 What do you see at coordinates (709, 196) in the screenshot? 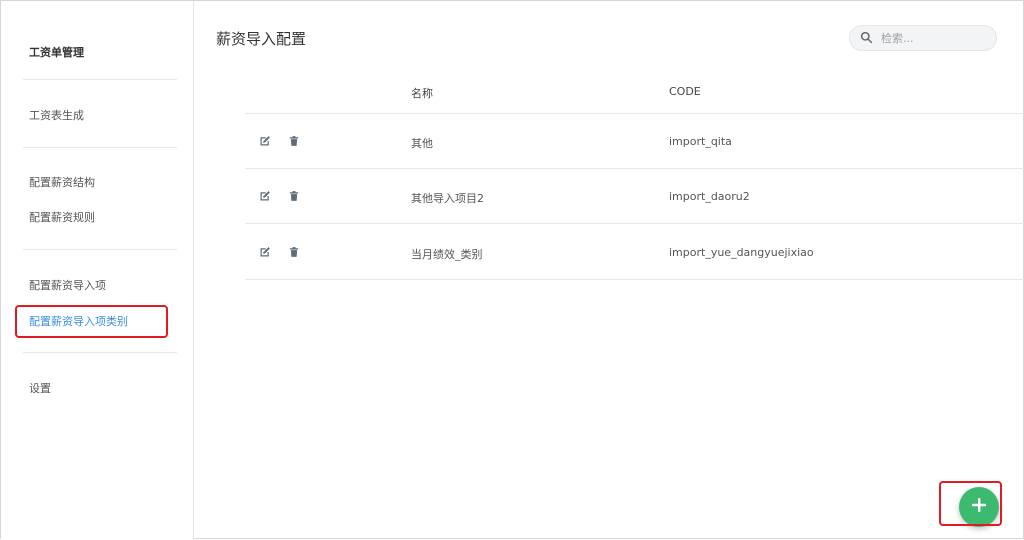
I see `row-code: import_daoru2` at bounding box center [709, 196].